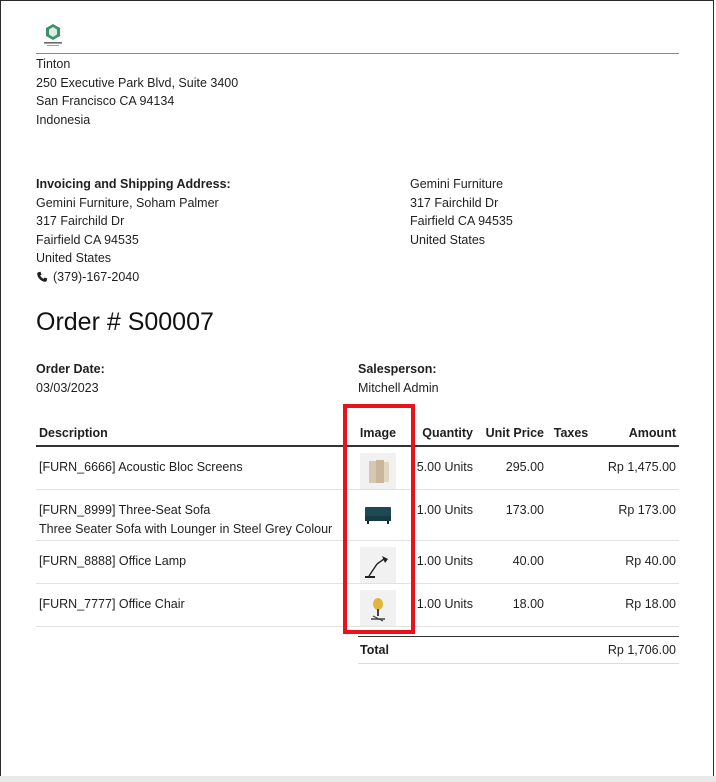 The width and height of the screenshot is (716, 782). What do you see at coordinates (96, 276) in the screenshot?
I see `invoicing-phone: (379)-167-2040` at bounding box center [96, 276].